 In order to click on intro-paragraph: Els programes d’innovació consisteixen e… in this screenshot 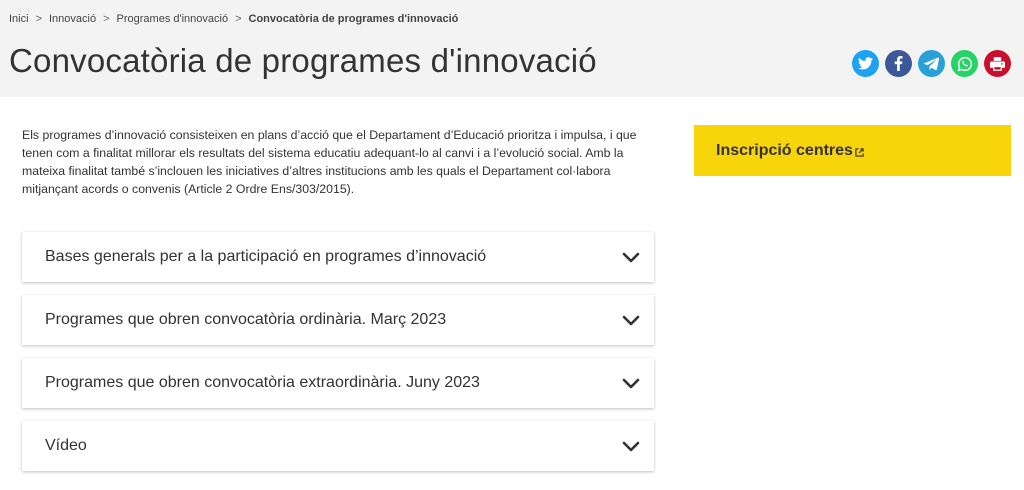, I will do `click(329, 162)`.